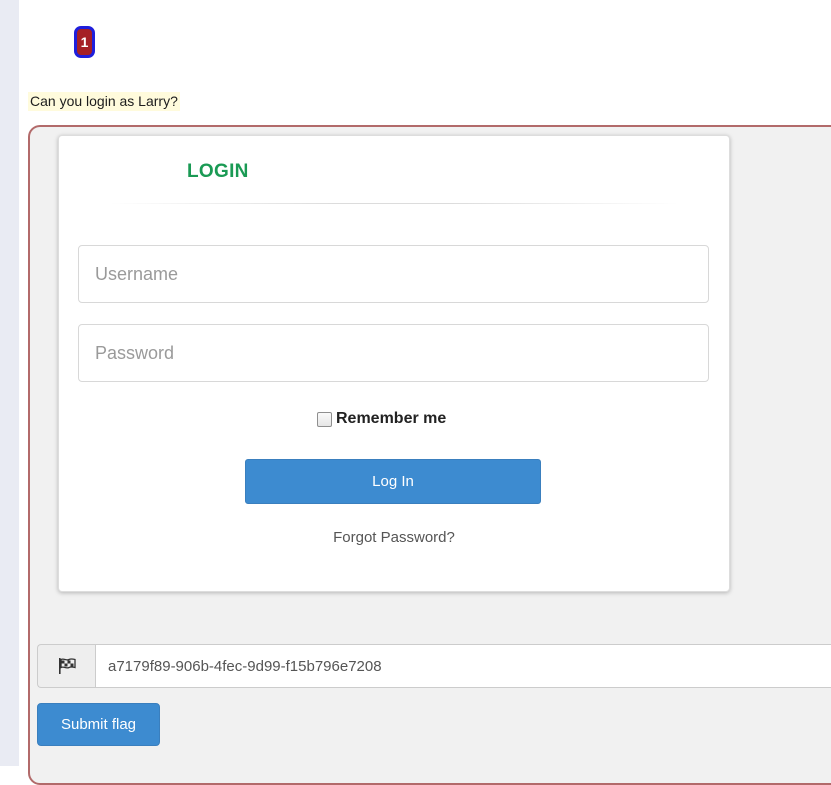 The image size is (831, 785). Describe the element at coordinates (463, 666) in the screenshot. I see `flag-input` at that location.